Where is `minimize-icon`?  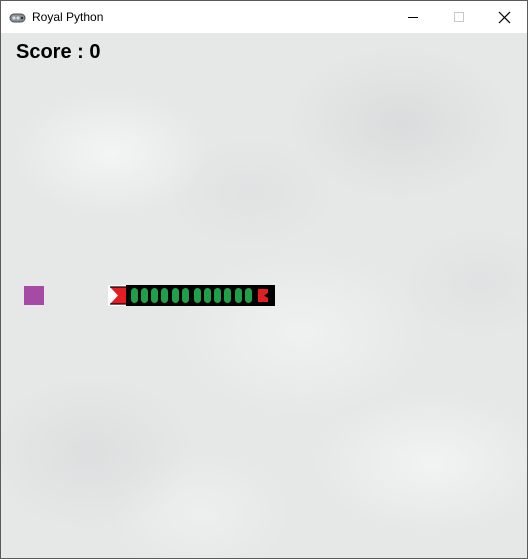 minimize-icon is located at coordinates (413, 17).